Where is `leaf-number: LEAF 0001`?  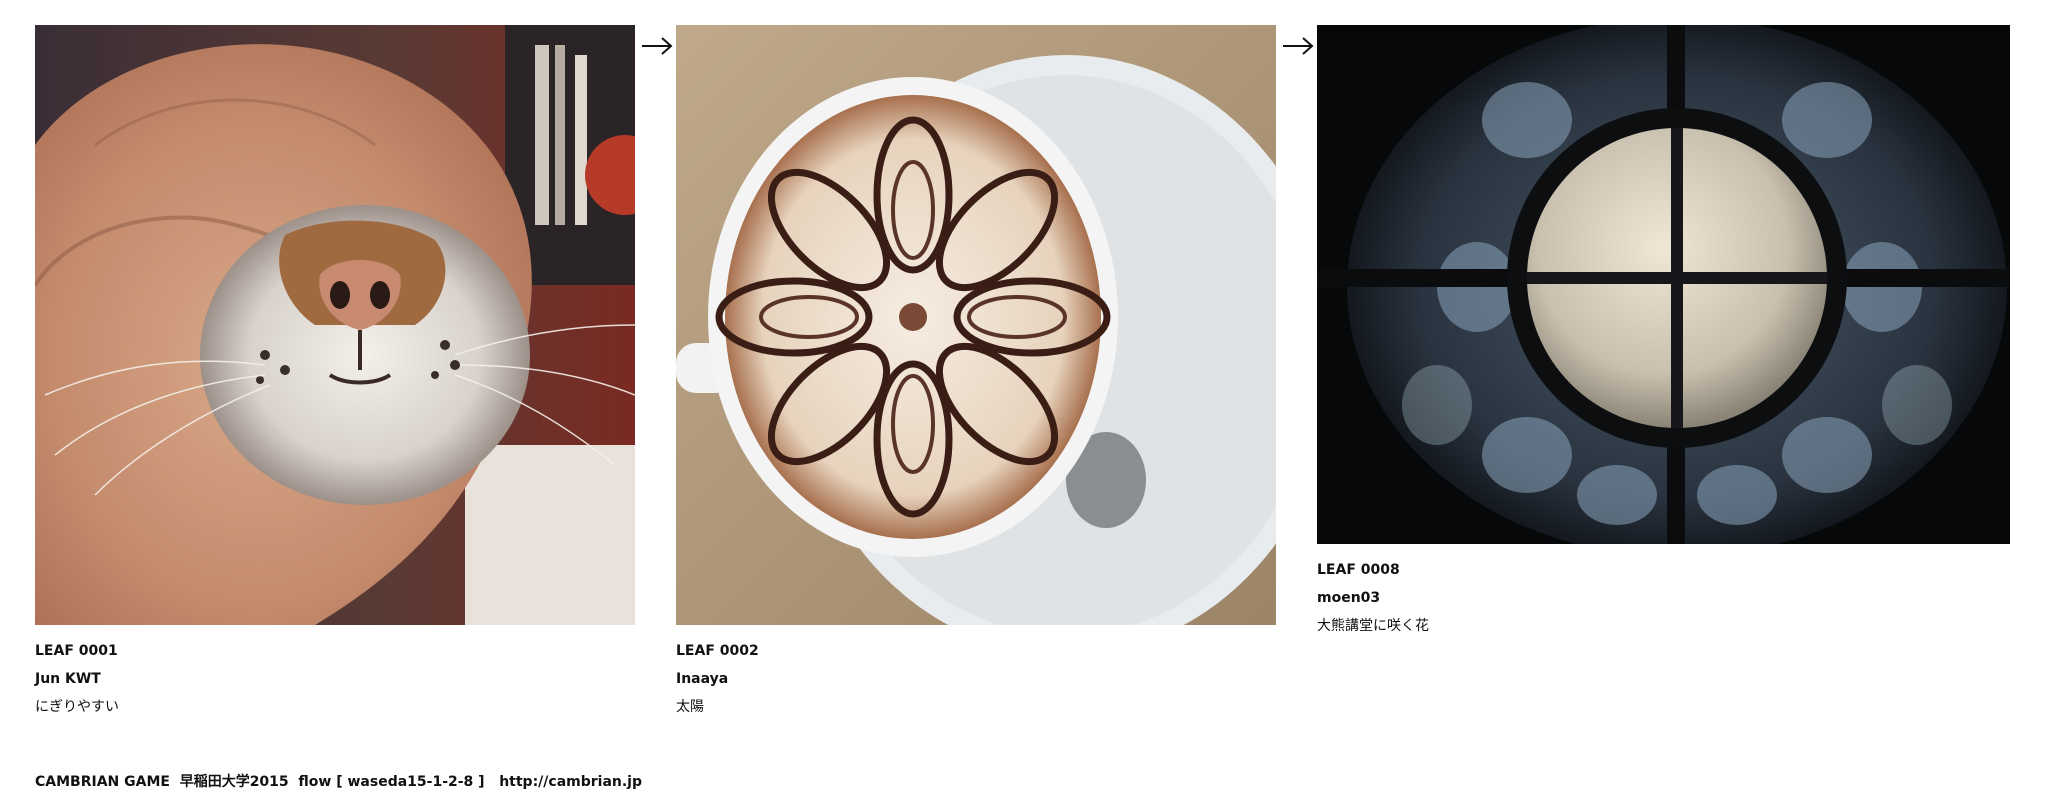 leaf-number: LEAF 0001 is located at coordinates (335, 651).